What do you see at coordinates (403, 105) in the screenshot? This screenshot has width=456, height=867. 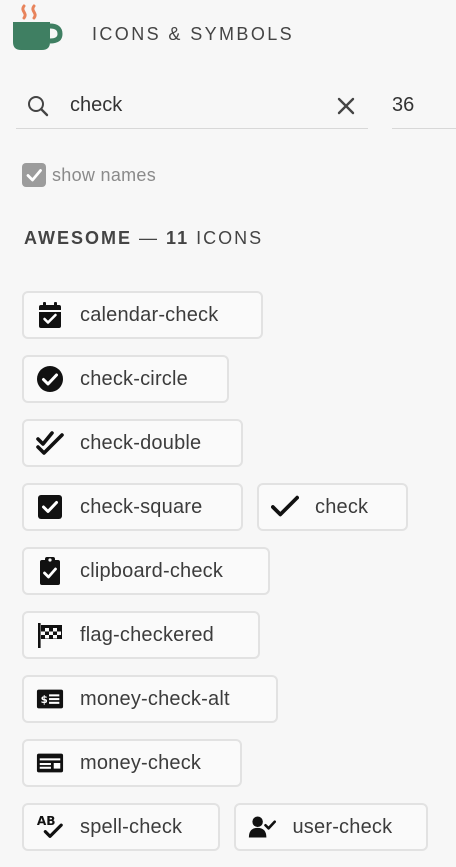 I see `icon-size-value: 36` at bounding box center [403, 105].